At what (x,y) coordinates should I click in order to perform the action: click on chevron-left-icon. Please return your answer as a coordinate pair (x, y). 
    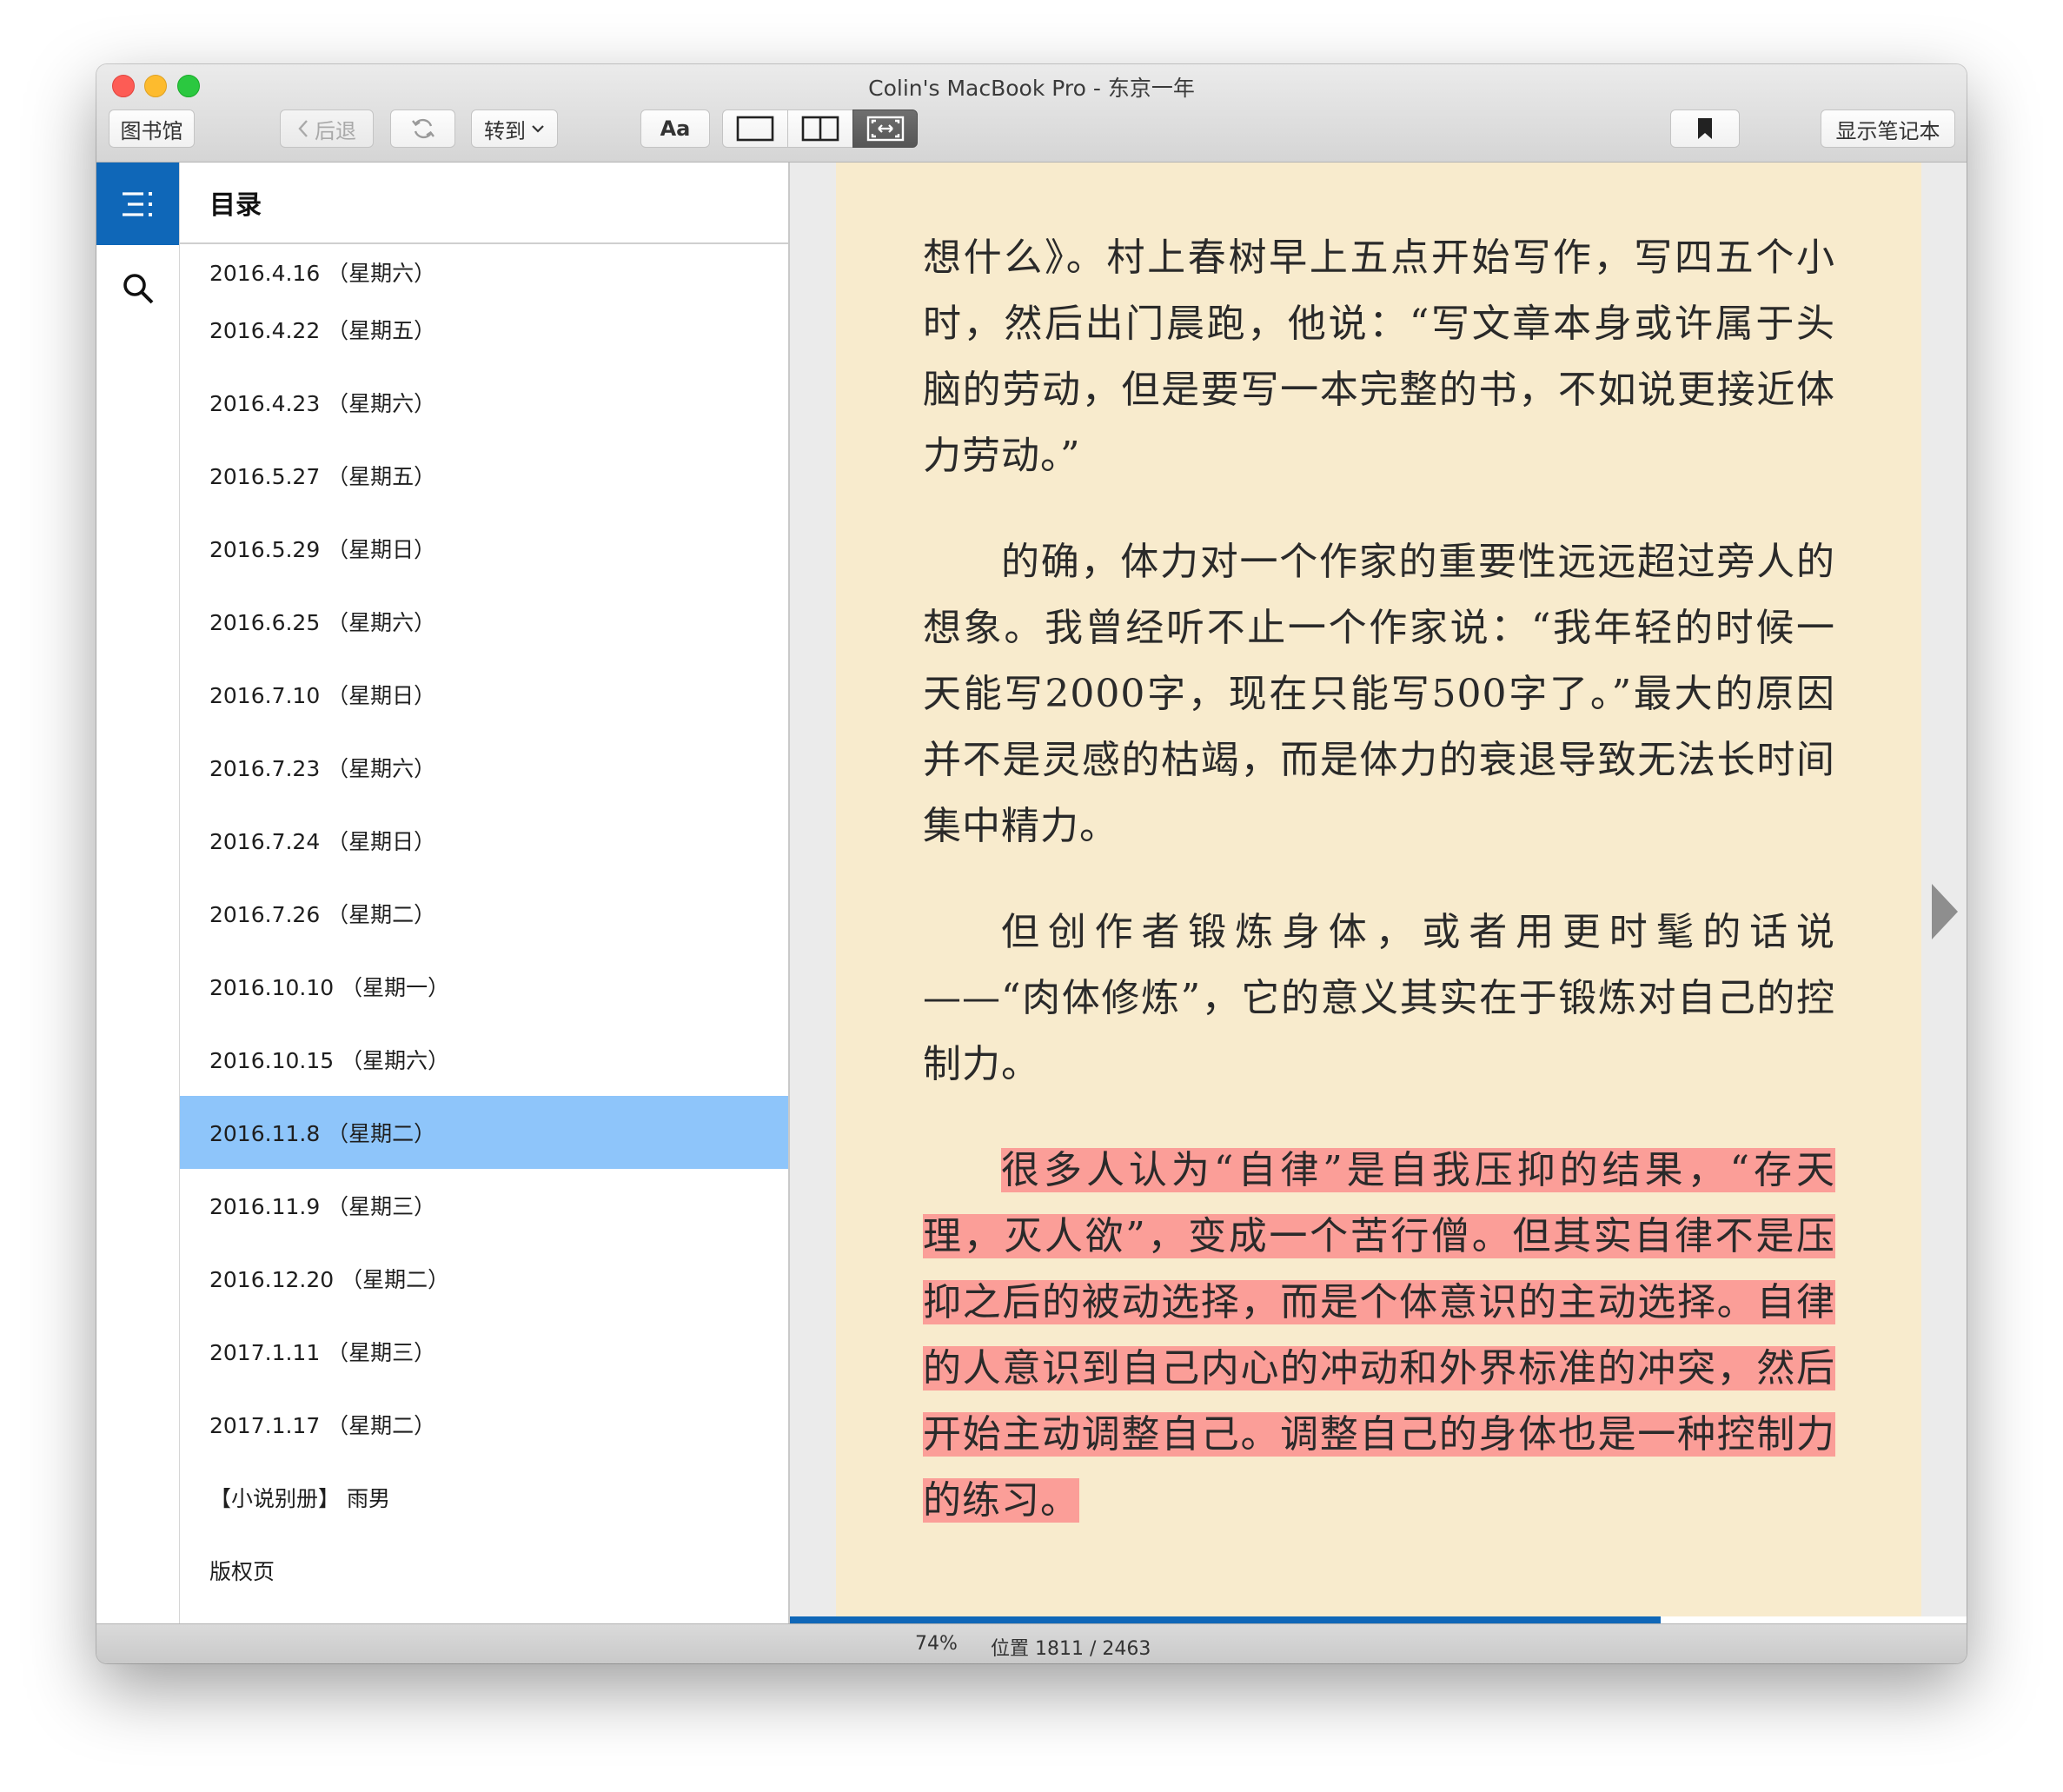
    Looking at the image, I should click on (303, 128).